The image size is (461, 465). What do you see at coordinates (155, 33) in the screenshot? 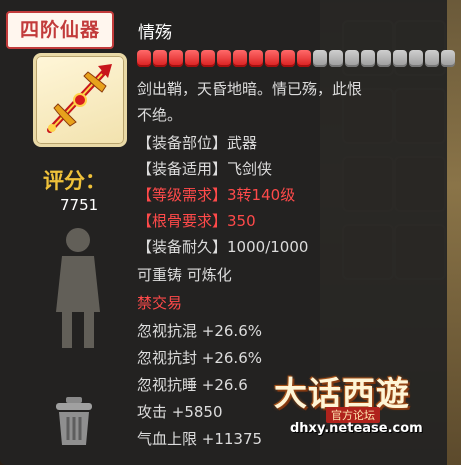
I see `item-name: 情殇` at bounding box center [155, 33].